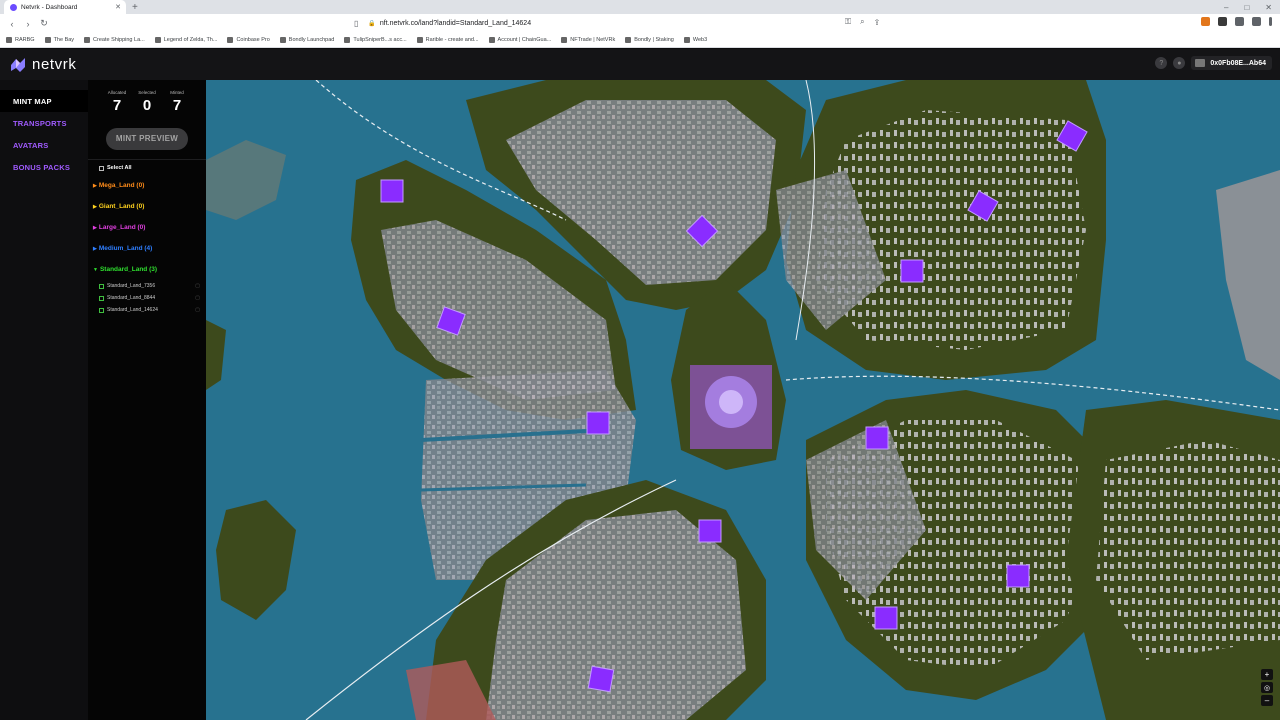 This screenshot has width=1280, height=720. I want to click on land-stats: Allocated 7 Selected 0 Minted 7, so click(147, 102).